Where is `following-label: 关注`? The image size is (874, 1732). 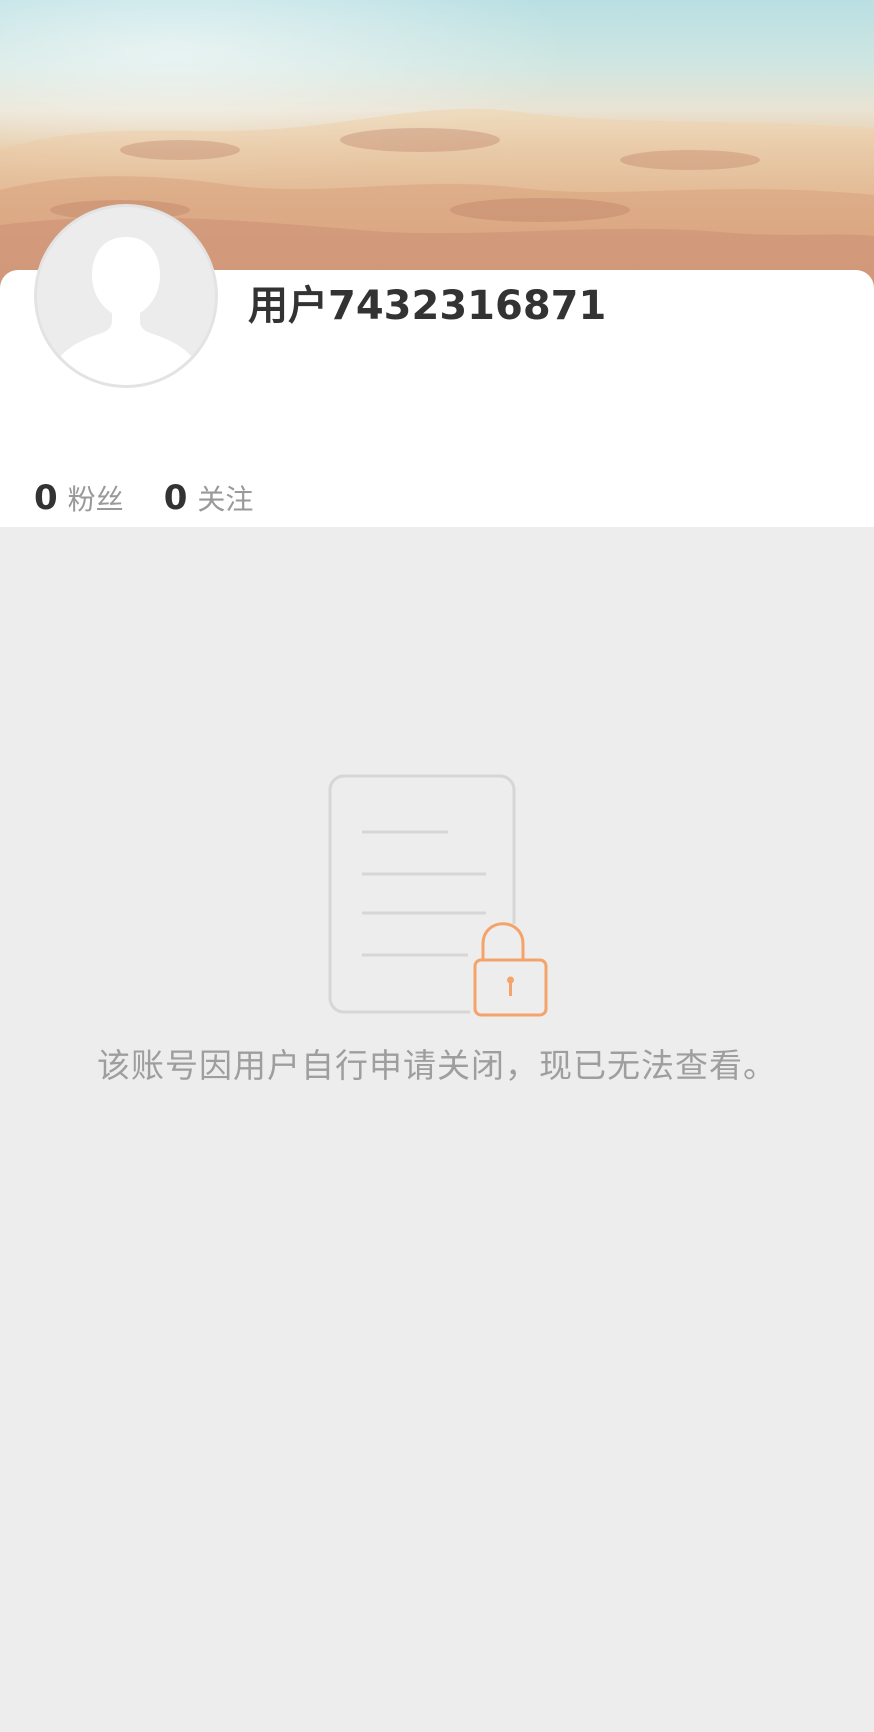
following-label: 关注 is located at coordinates (225, 499).